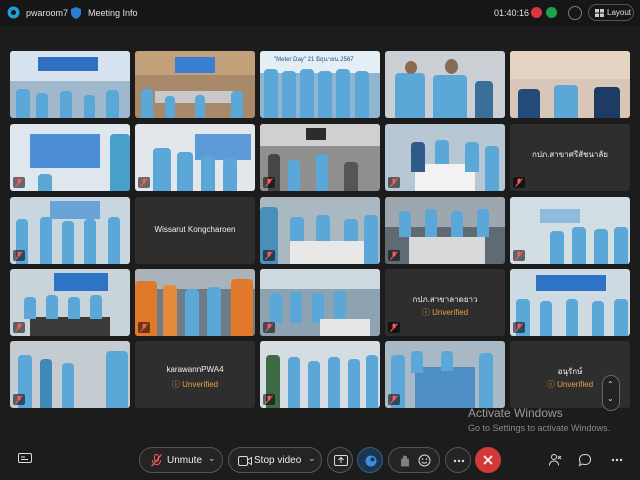 The height and width of the screenshot is (480, 640). Describe the element at coordinates (610, 384) in the screenshot. I see `chevron-up-icon: ⌃` at that location.